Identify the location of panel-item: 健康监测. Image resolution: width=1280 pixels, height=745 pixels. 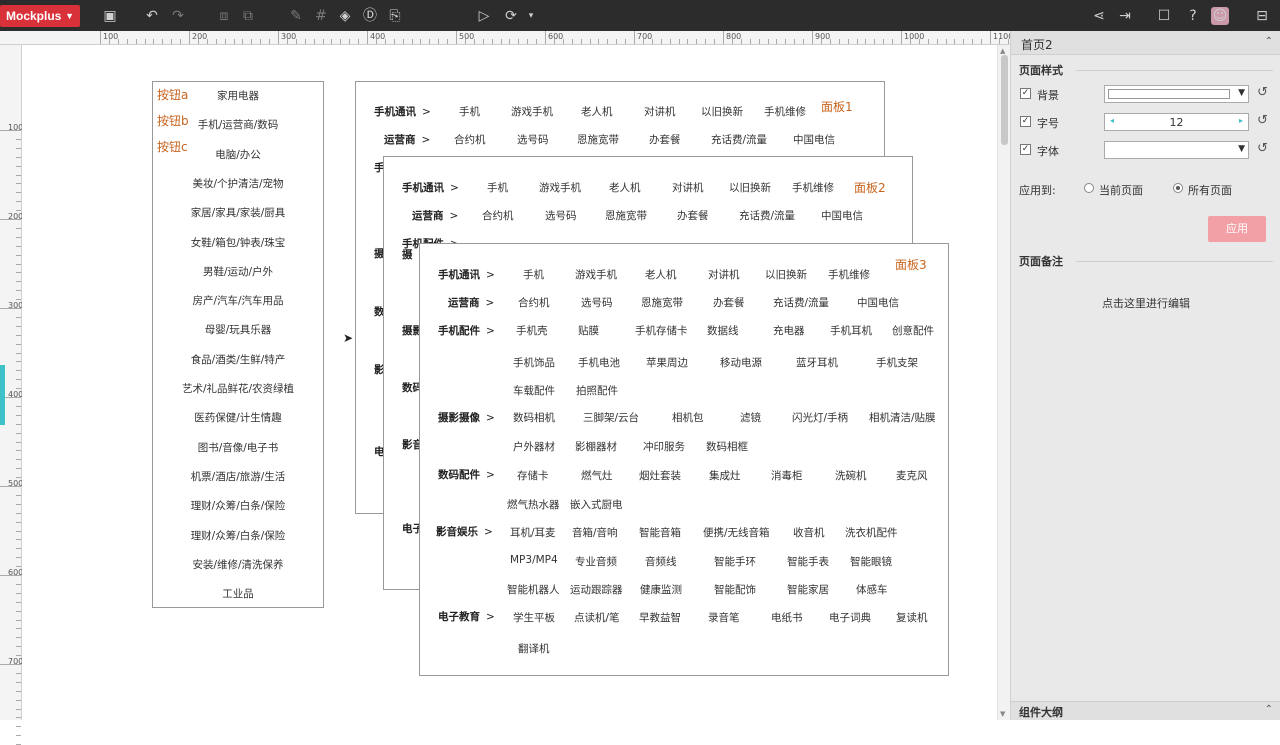
(661, 589).